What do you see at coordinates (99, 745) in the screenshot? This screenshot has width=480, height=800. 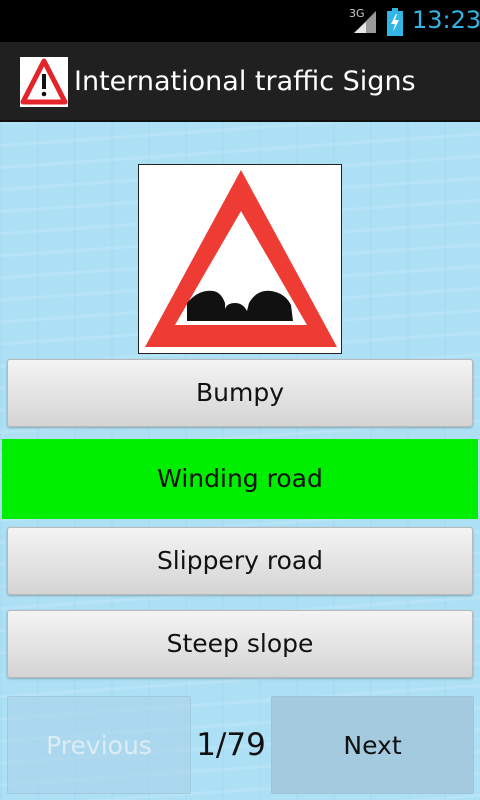 I see `previous-button: Previous` at bounding box center [99, 745].